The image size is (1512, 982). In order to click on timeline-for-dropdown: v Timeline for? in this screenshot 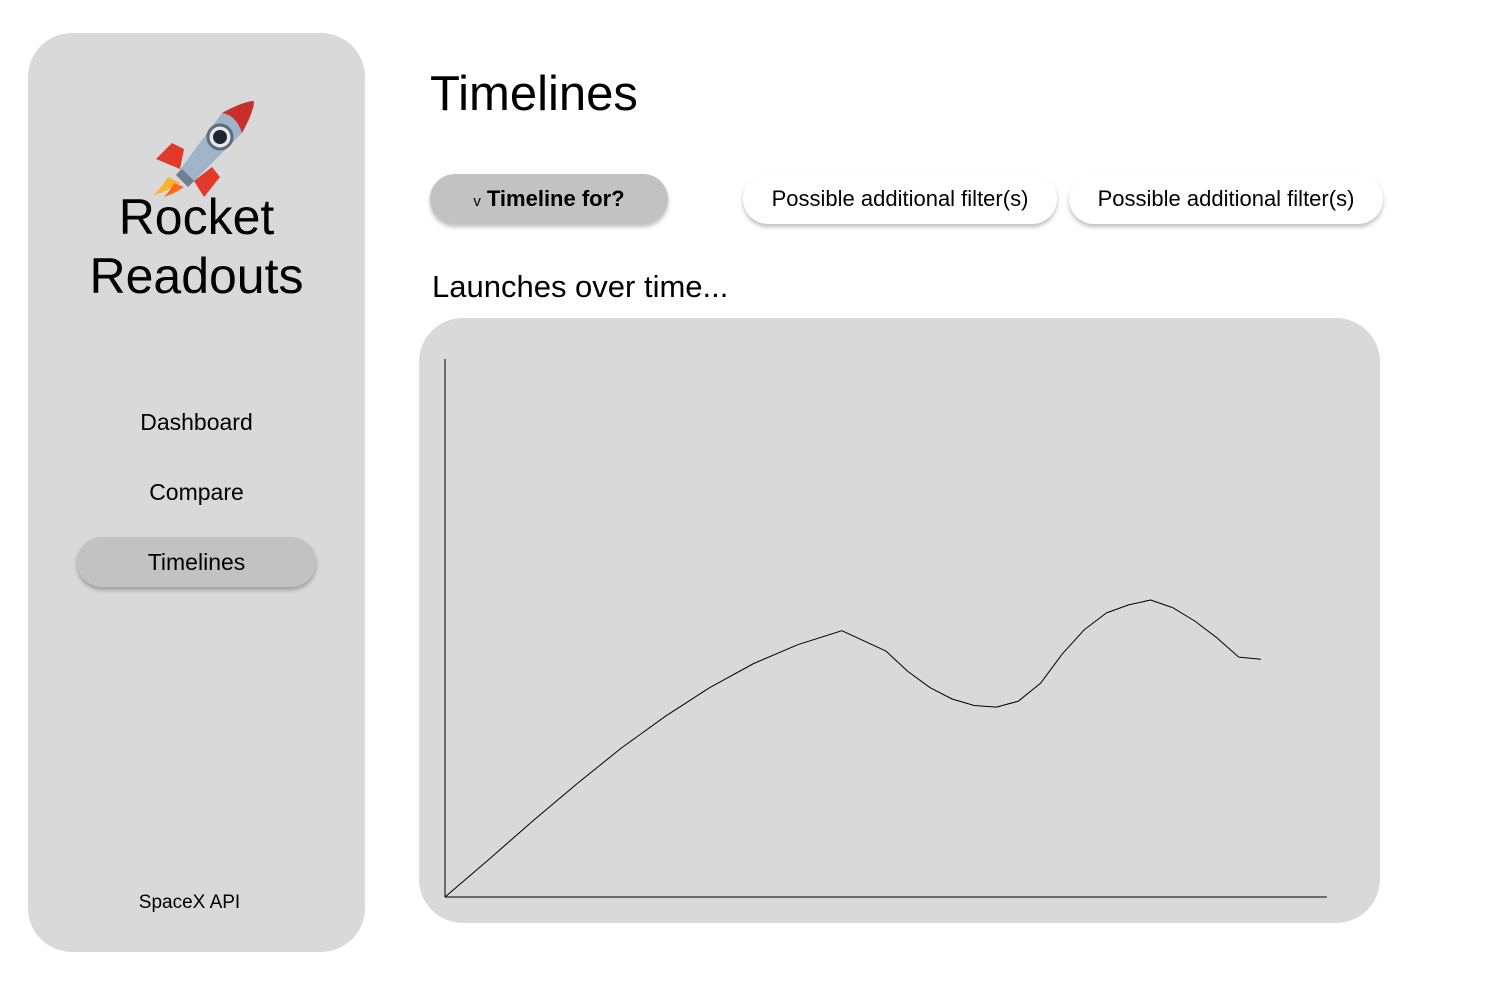, I will do `click(549, 199)`.